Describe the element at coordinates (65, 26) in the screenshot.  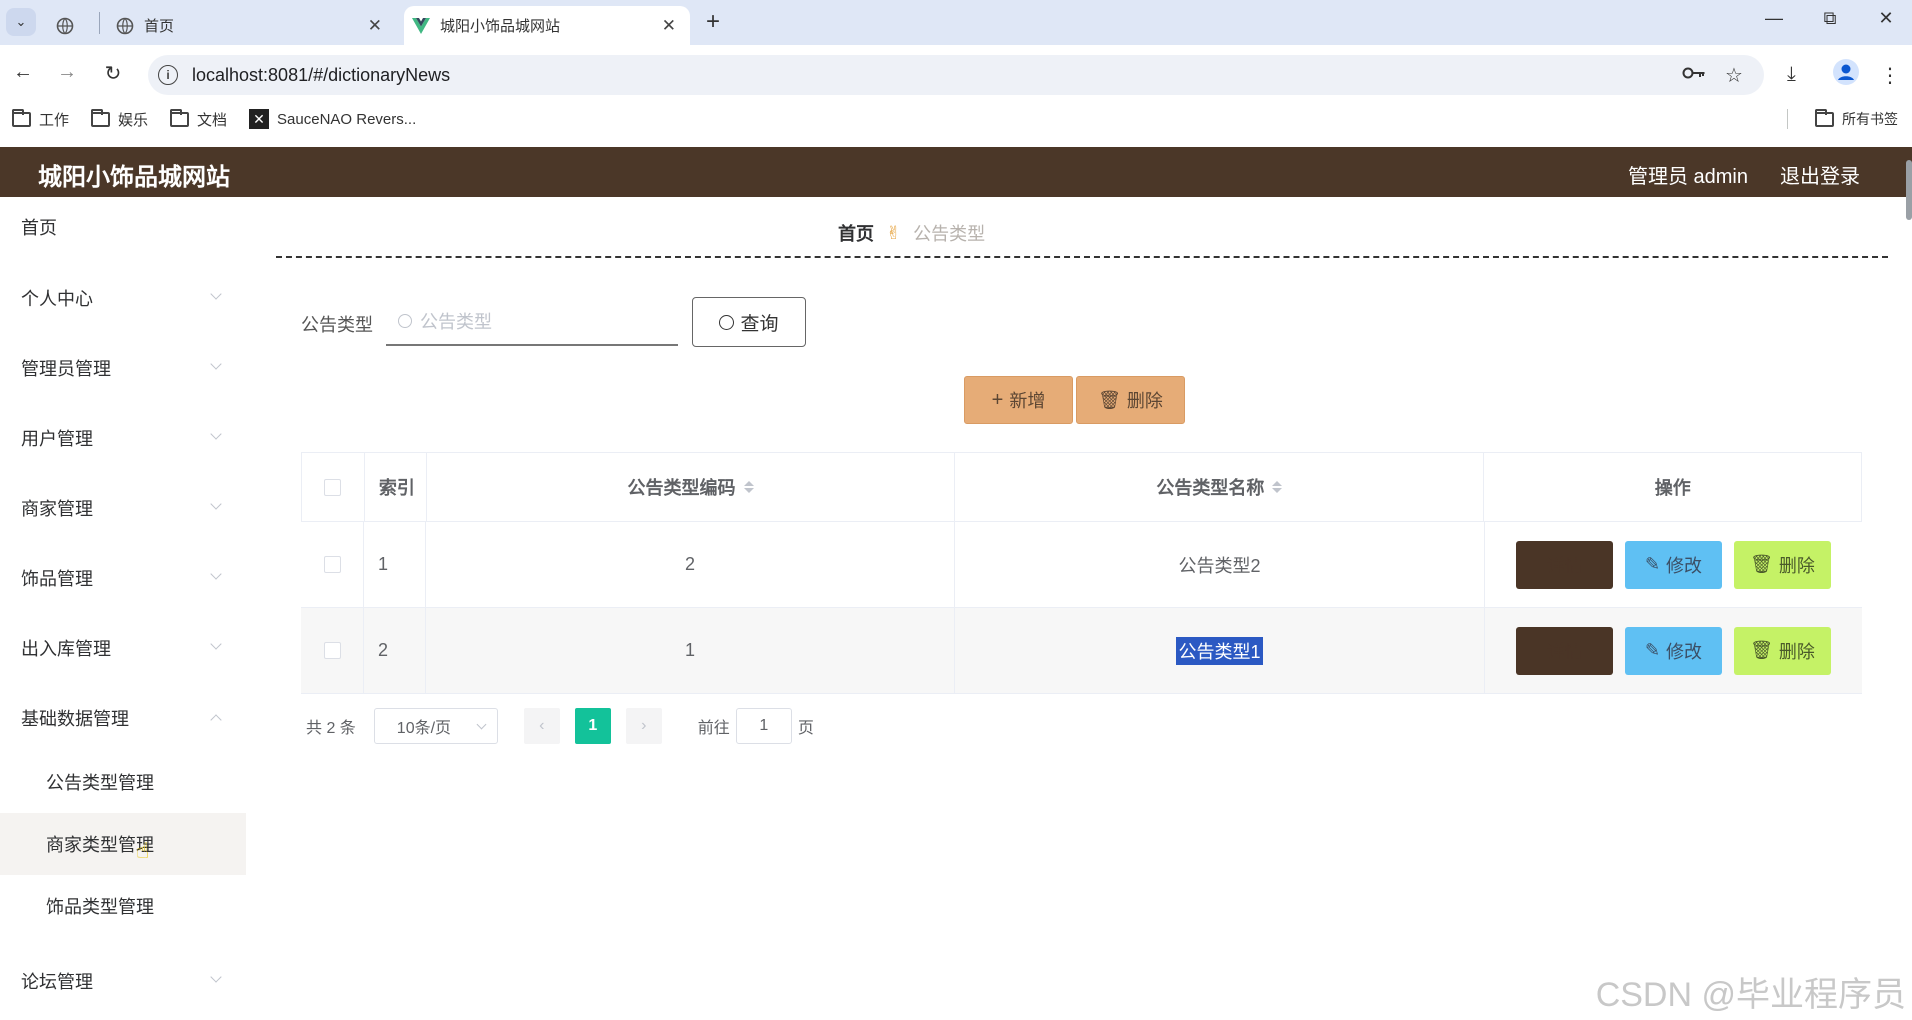
I see `globe-icon` at that location.